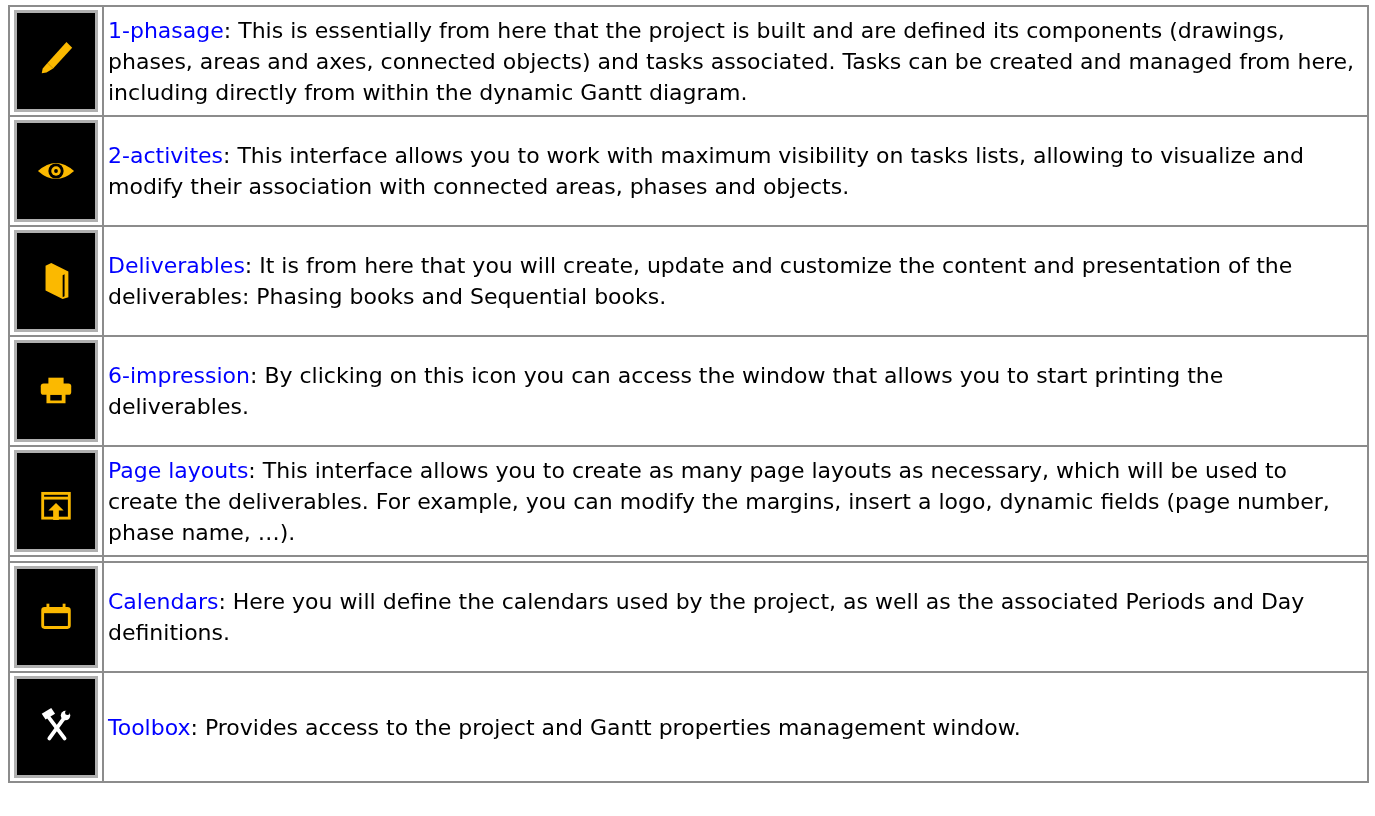 The image size is (1375, 816). What do you see at coordinates (56, 391) in the screenshot?
I see `printer-icon` at bounding box center [56, 391].